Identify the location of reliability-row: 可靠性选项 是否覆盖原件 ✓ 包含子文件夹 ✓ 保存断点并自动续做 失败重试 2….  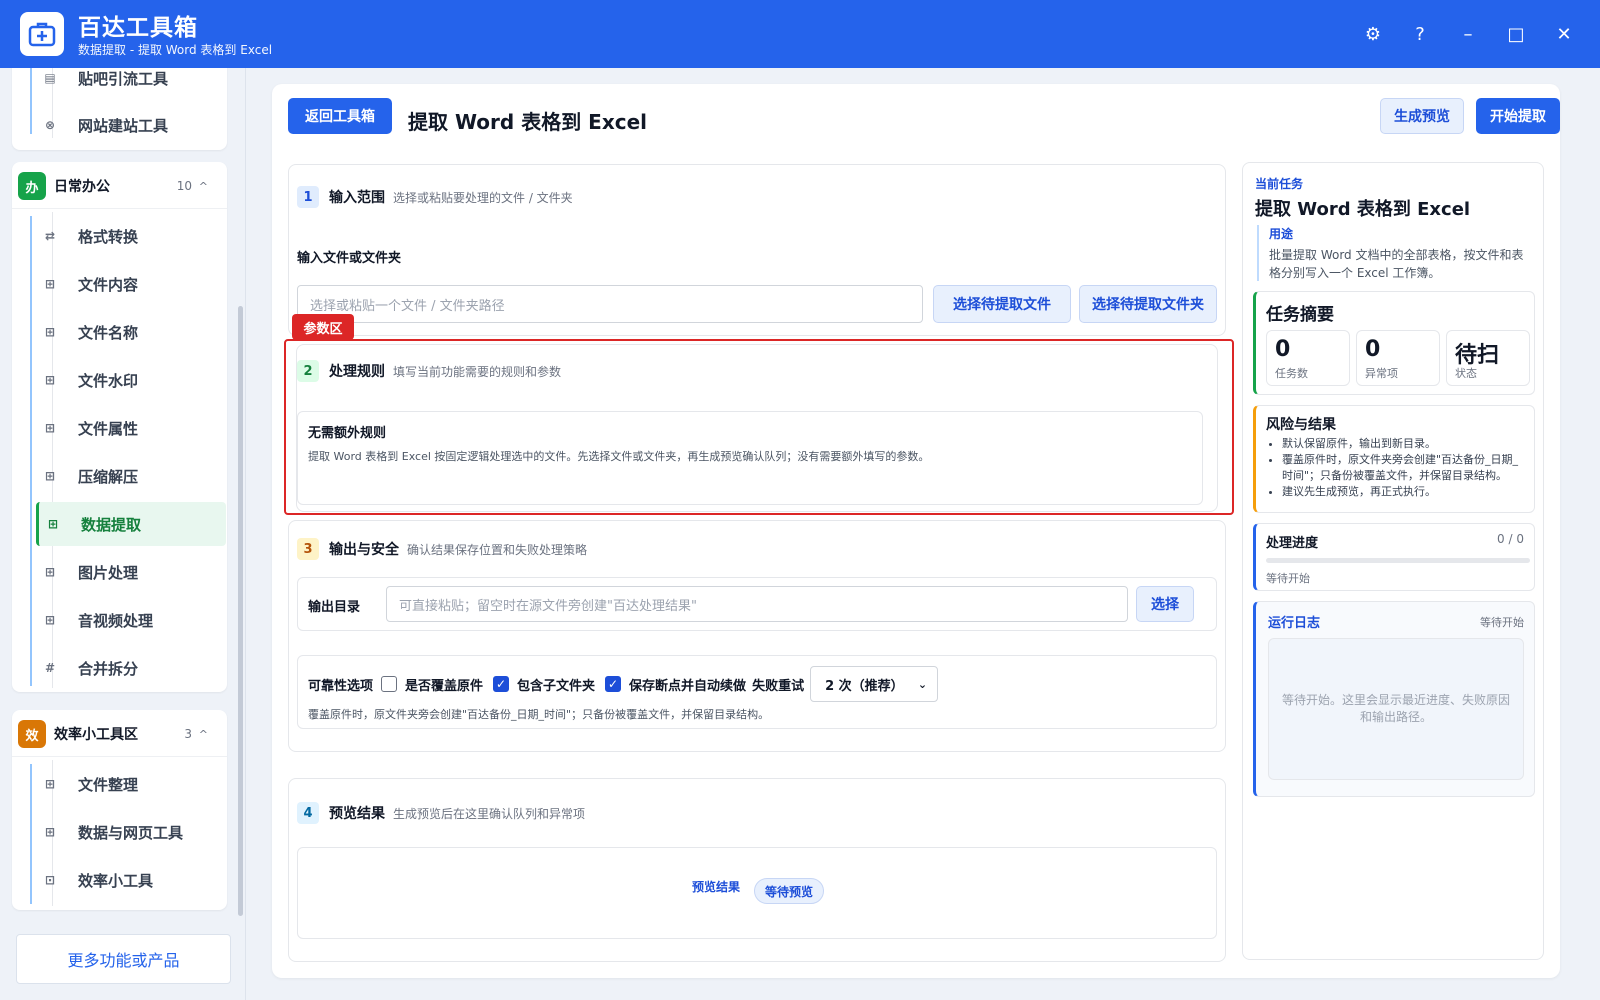
(757, 692).